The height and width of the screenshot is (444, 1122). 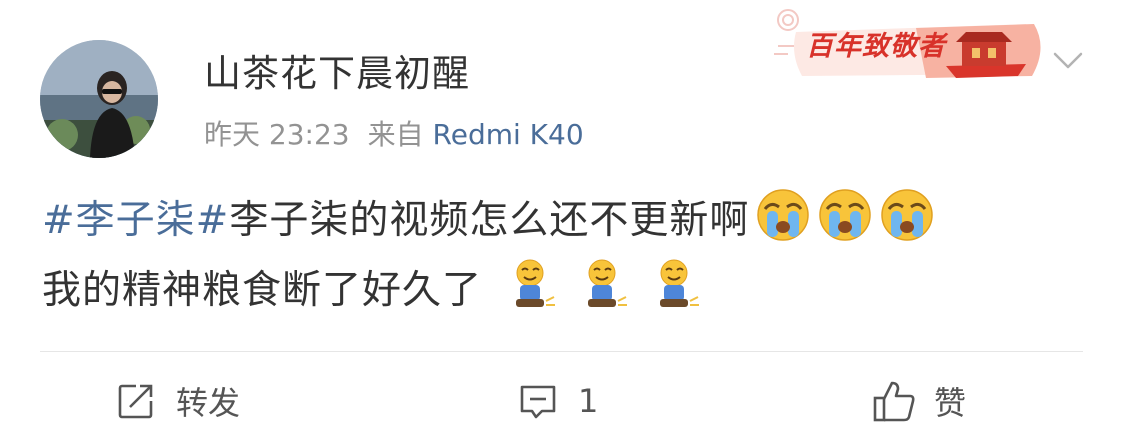 I want to click on post-time: 昨天 23:23, so click(x=277, y=134).